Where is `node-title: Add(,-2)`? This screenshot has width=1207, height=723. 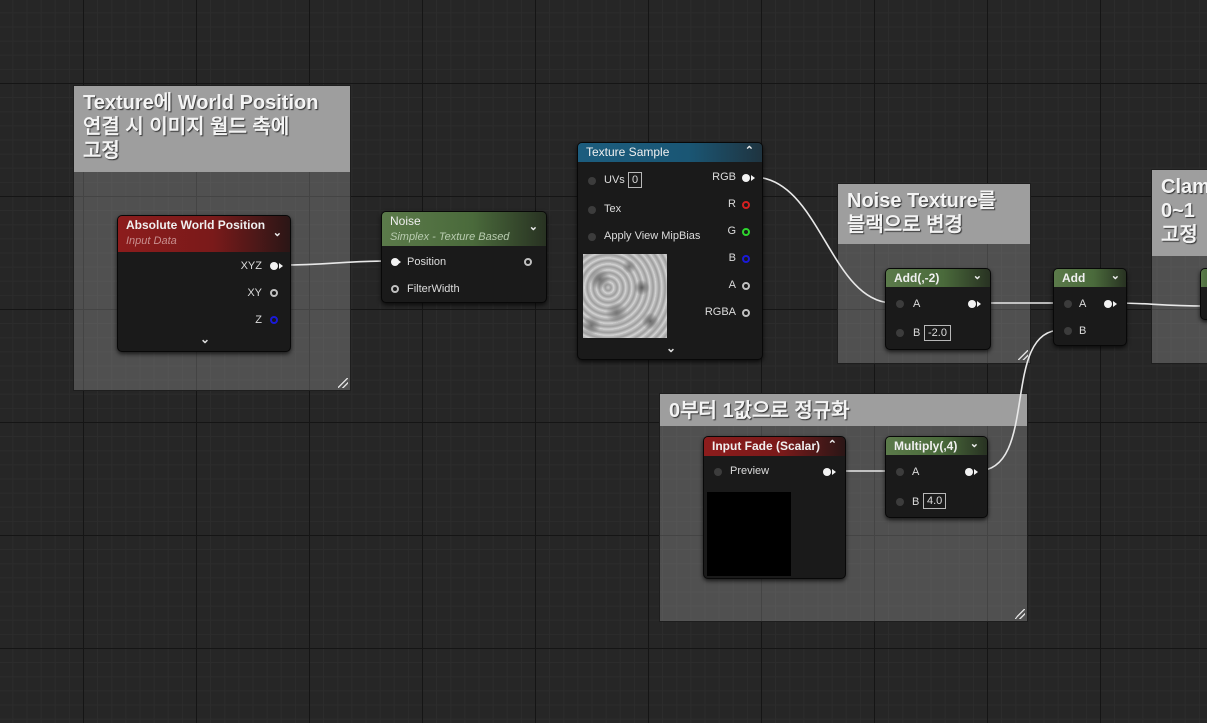
node-title: Add(,-2) is located at coordinates (917, 278).